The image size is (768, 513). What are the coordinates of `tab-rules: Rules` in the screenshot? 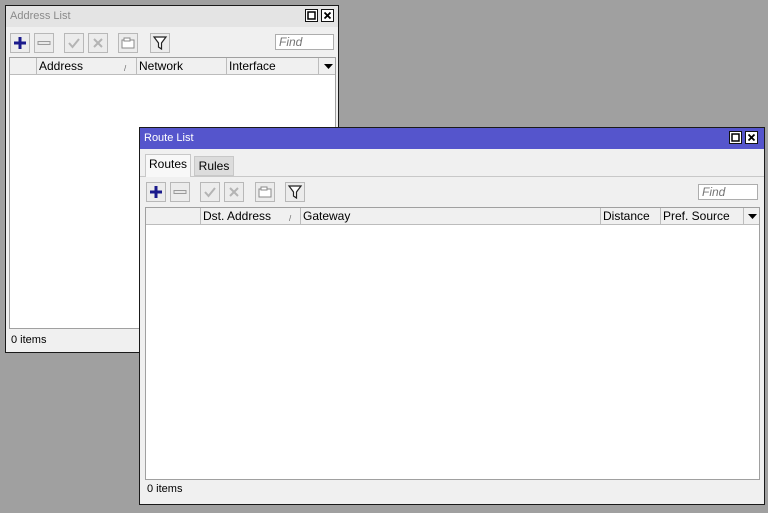 It's located at (214, 166).